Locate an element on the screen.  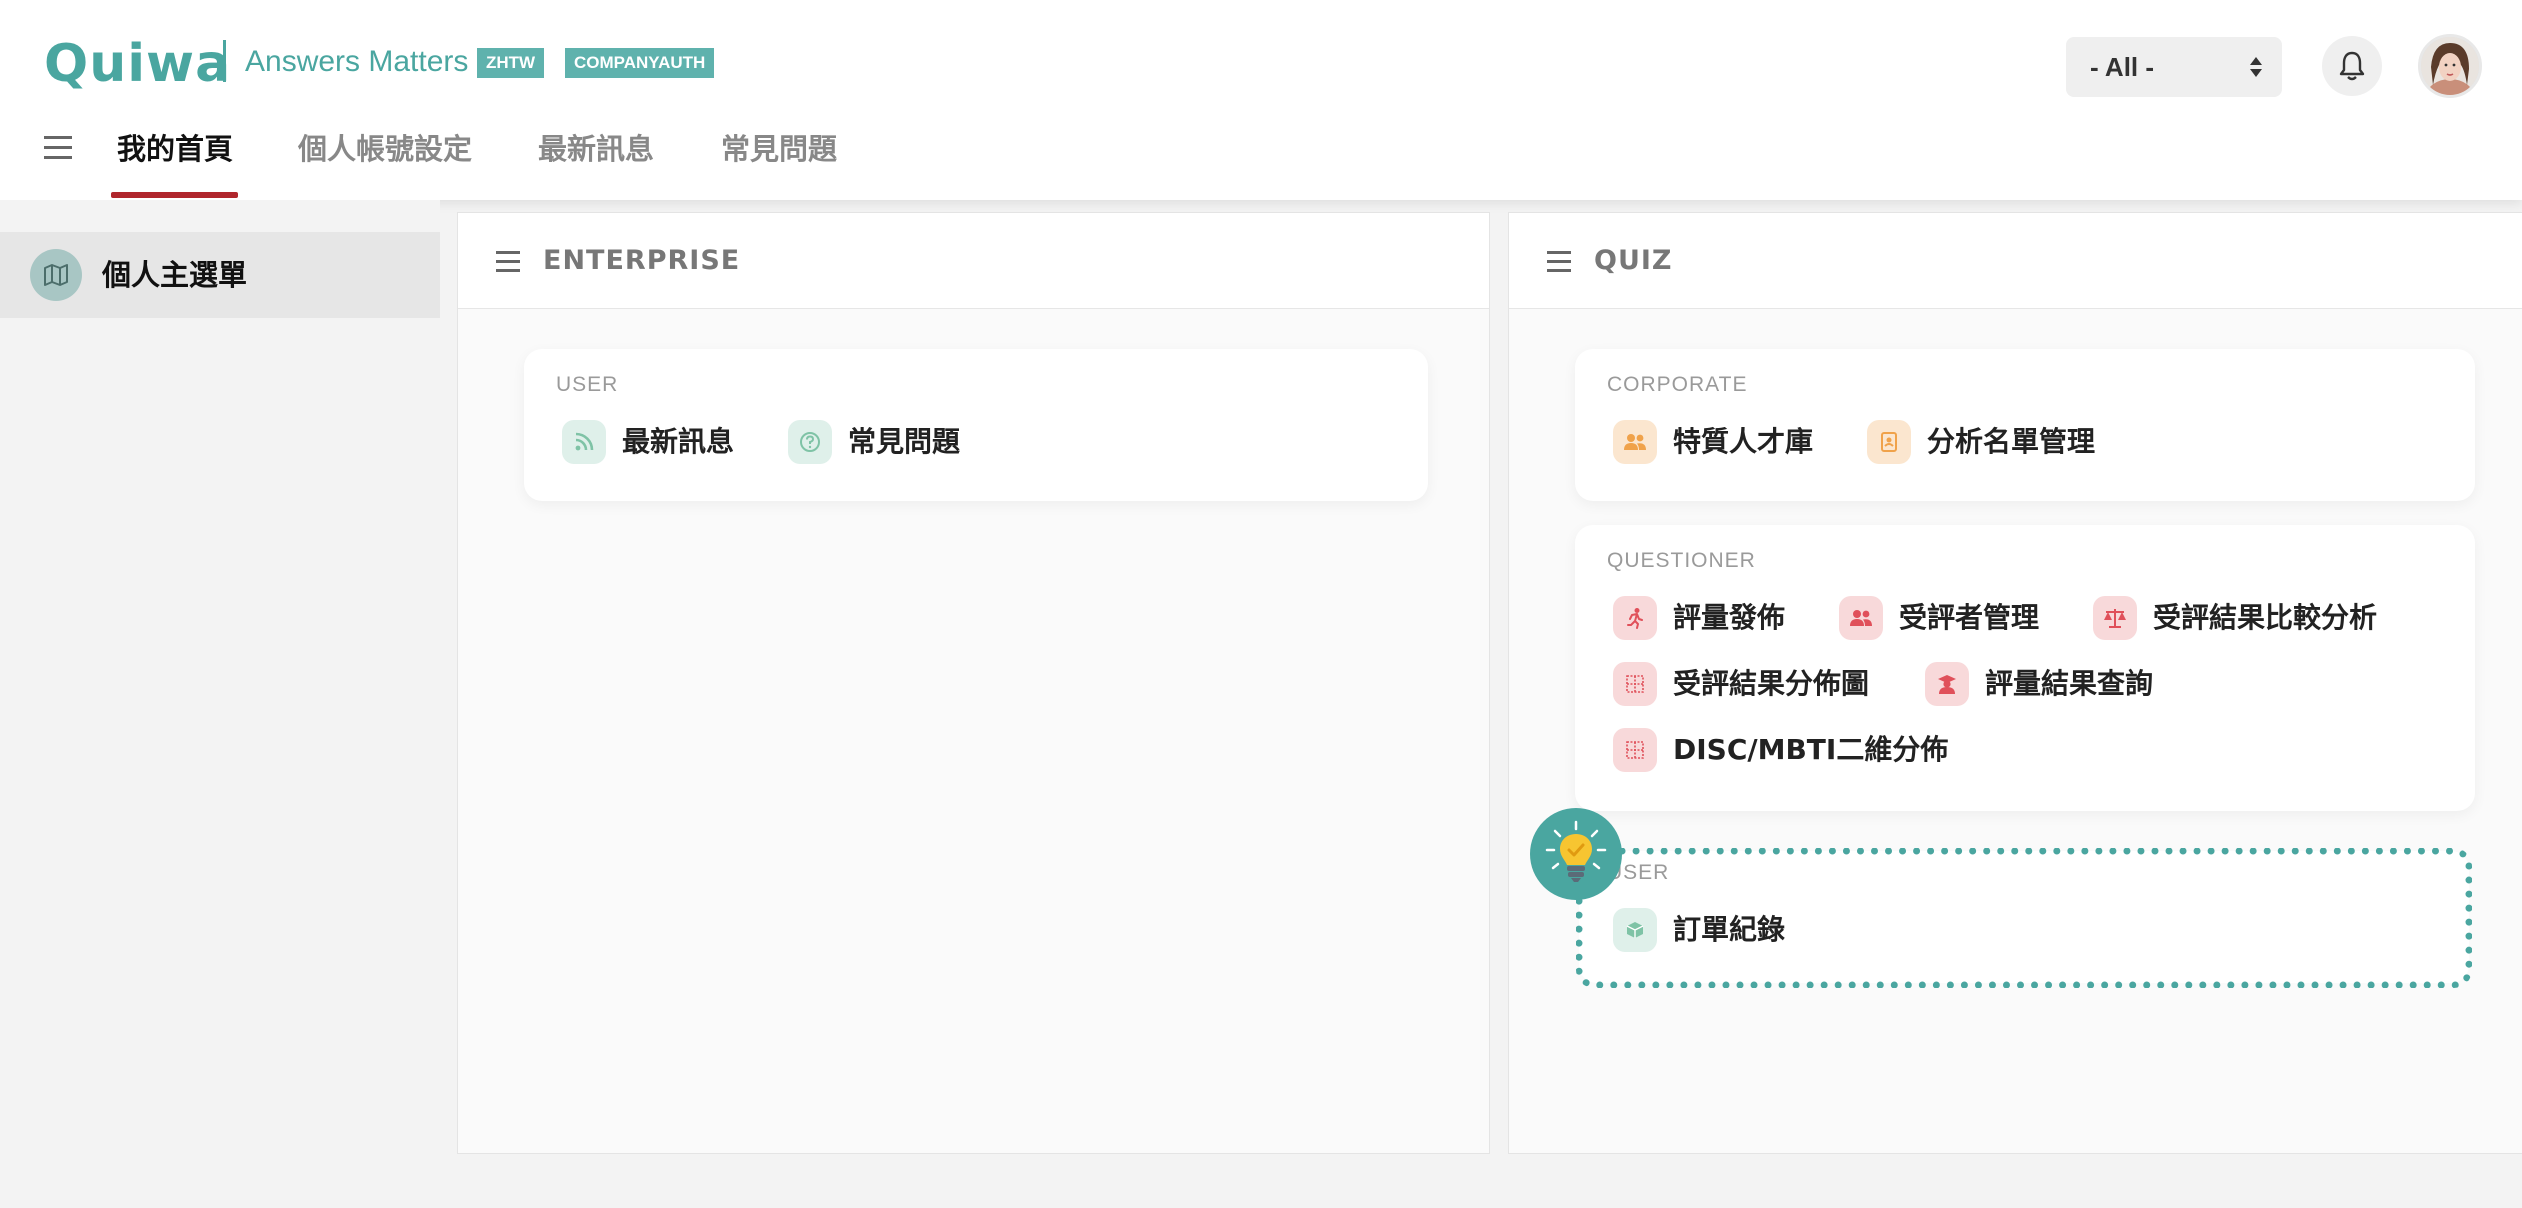
rss-icon is located at coordinates (584, 442).